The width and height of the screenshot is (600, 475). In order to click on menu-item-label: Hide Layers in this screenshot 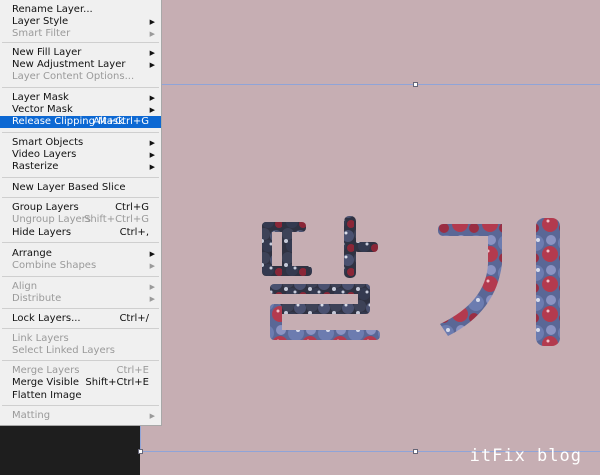, I will do `click(42, 232)`.